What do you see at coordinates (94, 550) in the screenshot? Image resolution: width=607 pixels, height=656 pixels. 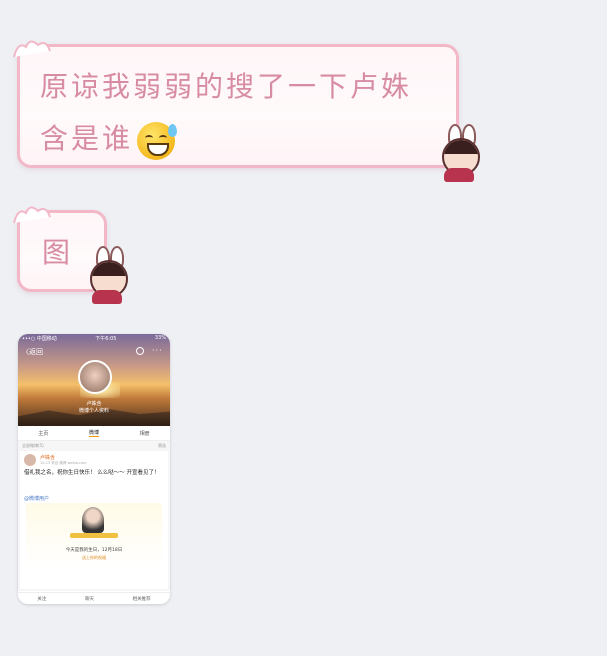 I see `card-text: 今天是我的生日，12月18日` at bounding box center [94, 550].